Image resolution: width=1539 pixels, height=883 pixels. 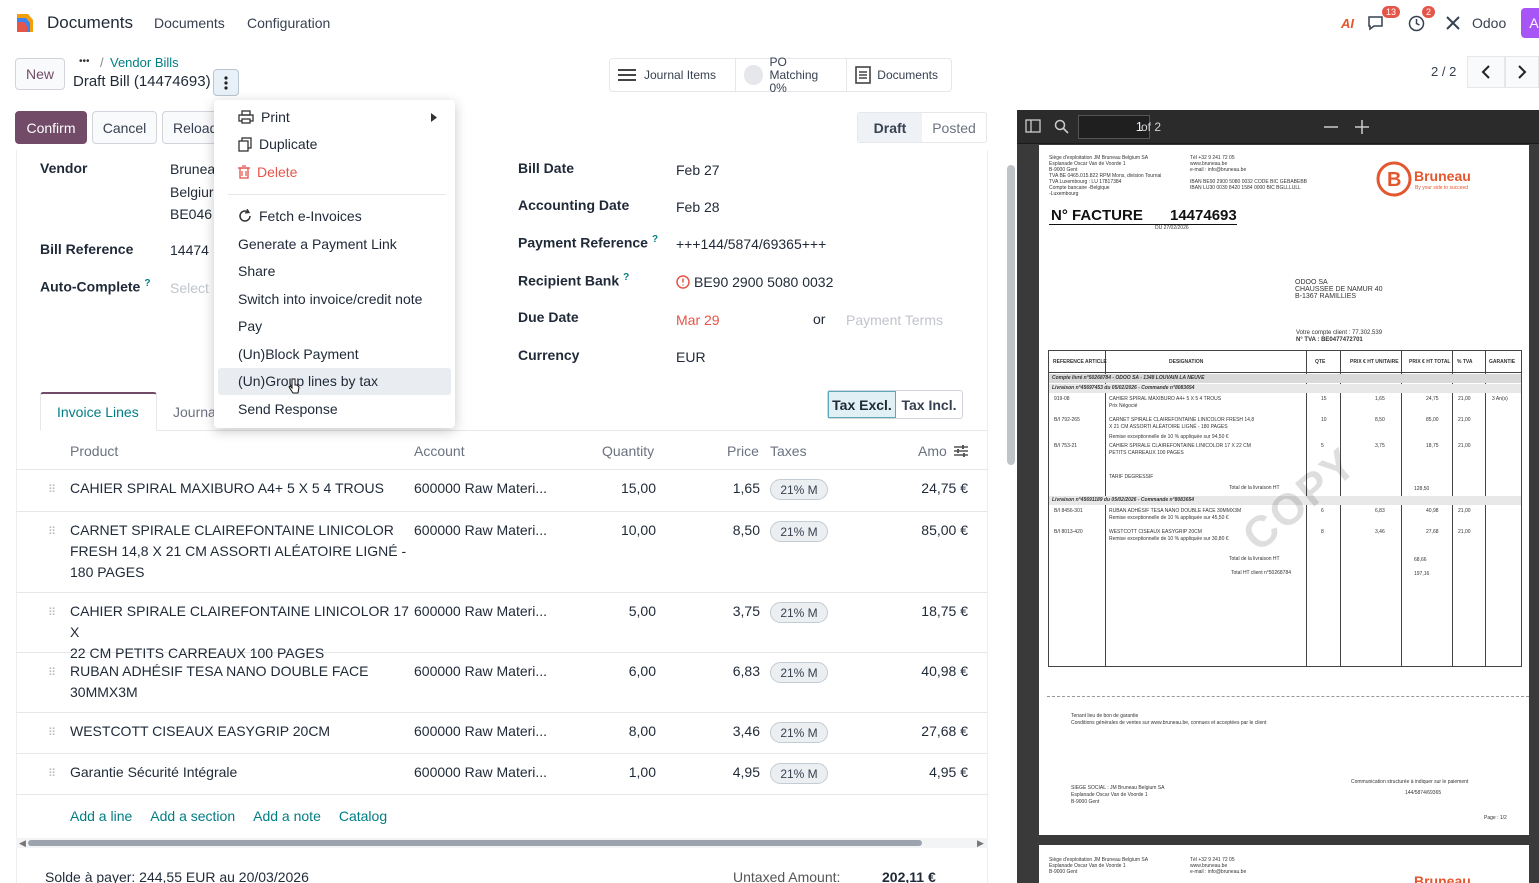 I want to click on product-cell: Garantie Sécurité Intégrale, so click(x=240, y=772).